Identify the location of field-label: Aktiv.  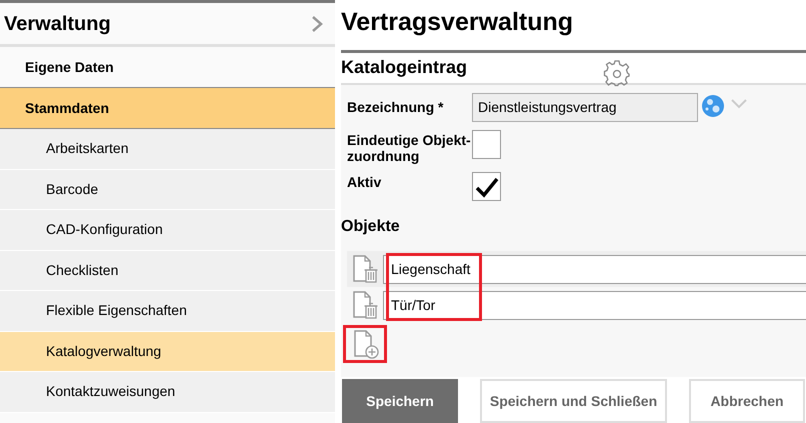
(364, 182).